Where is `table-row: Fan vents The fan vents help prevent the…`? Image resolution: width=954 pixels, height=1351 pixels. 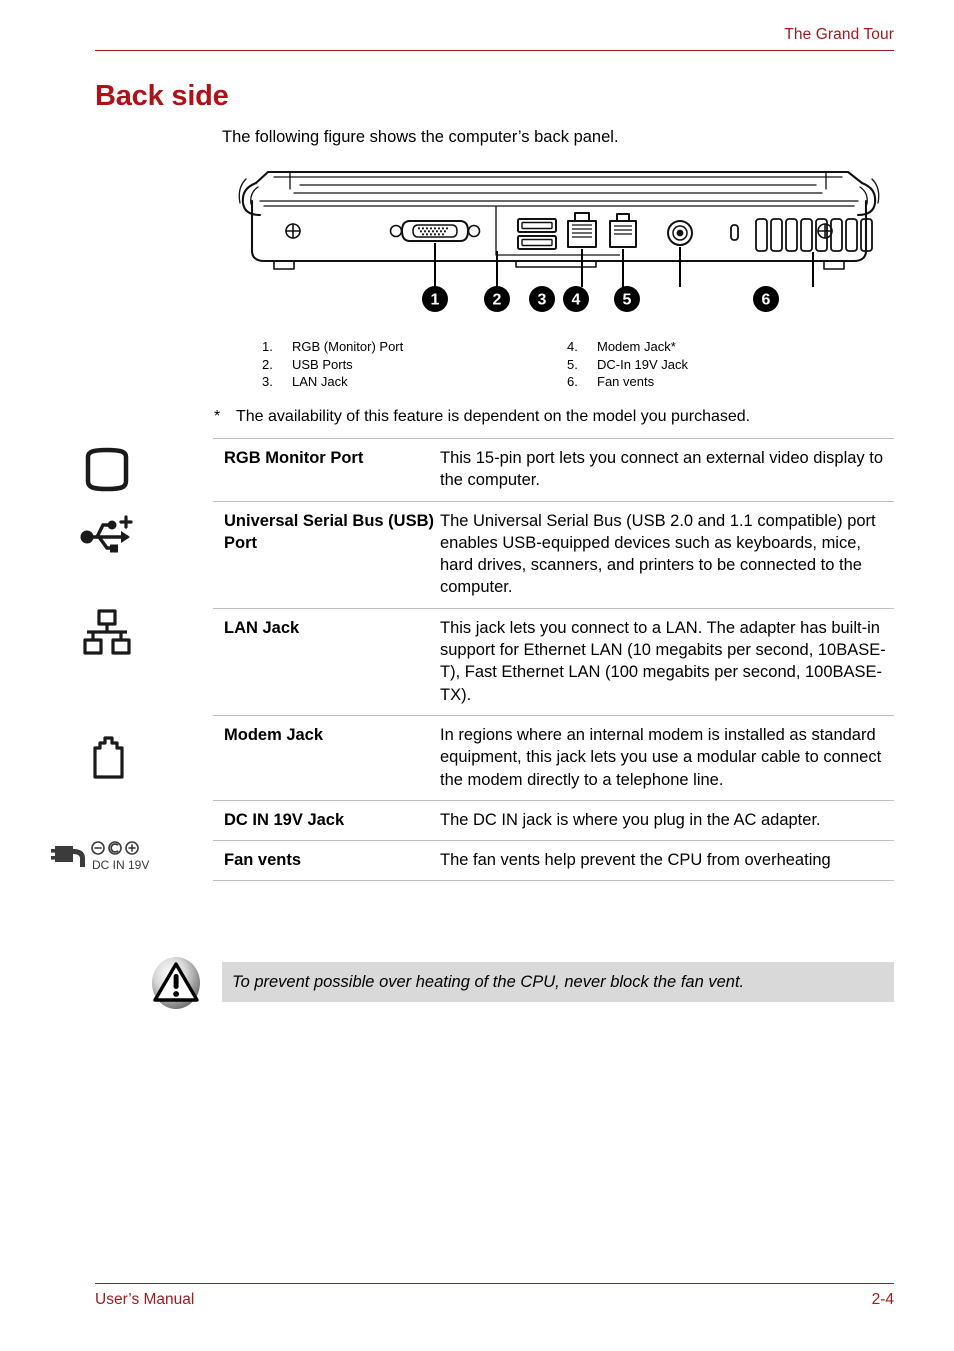
table-row: Fan vents The fan vents help prevent the… is located at coordinates (553, 861).